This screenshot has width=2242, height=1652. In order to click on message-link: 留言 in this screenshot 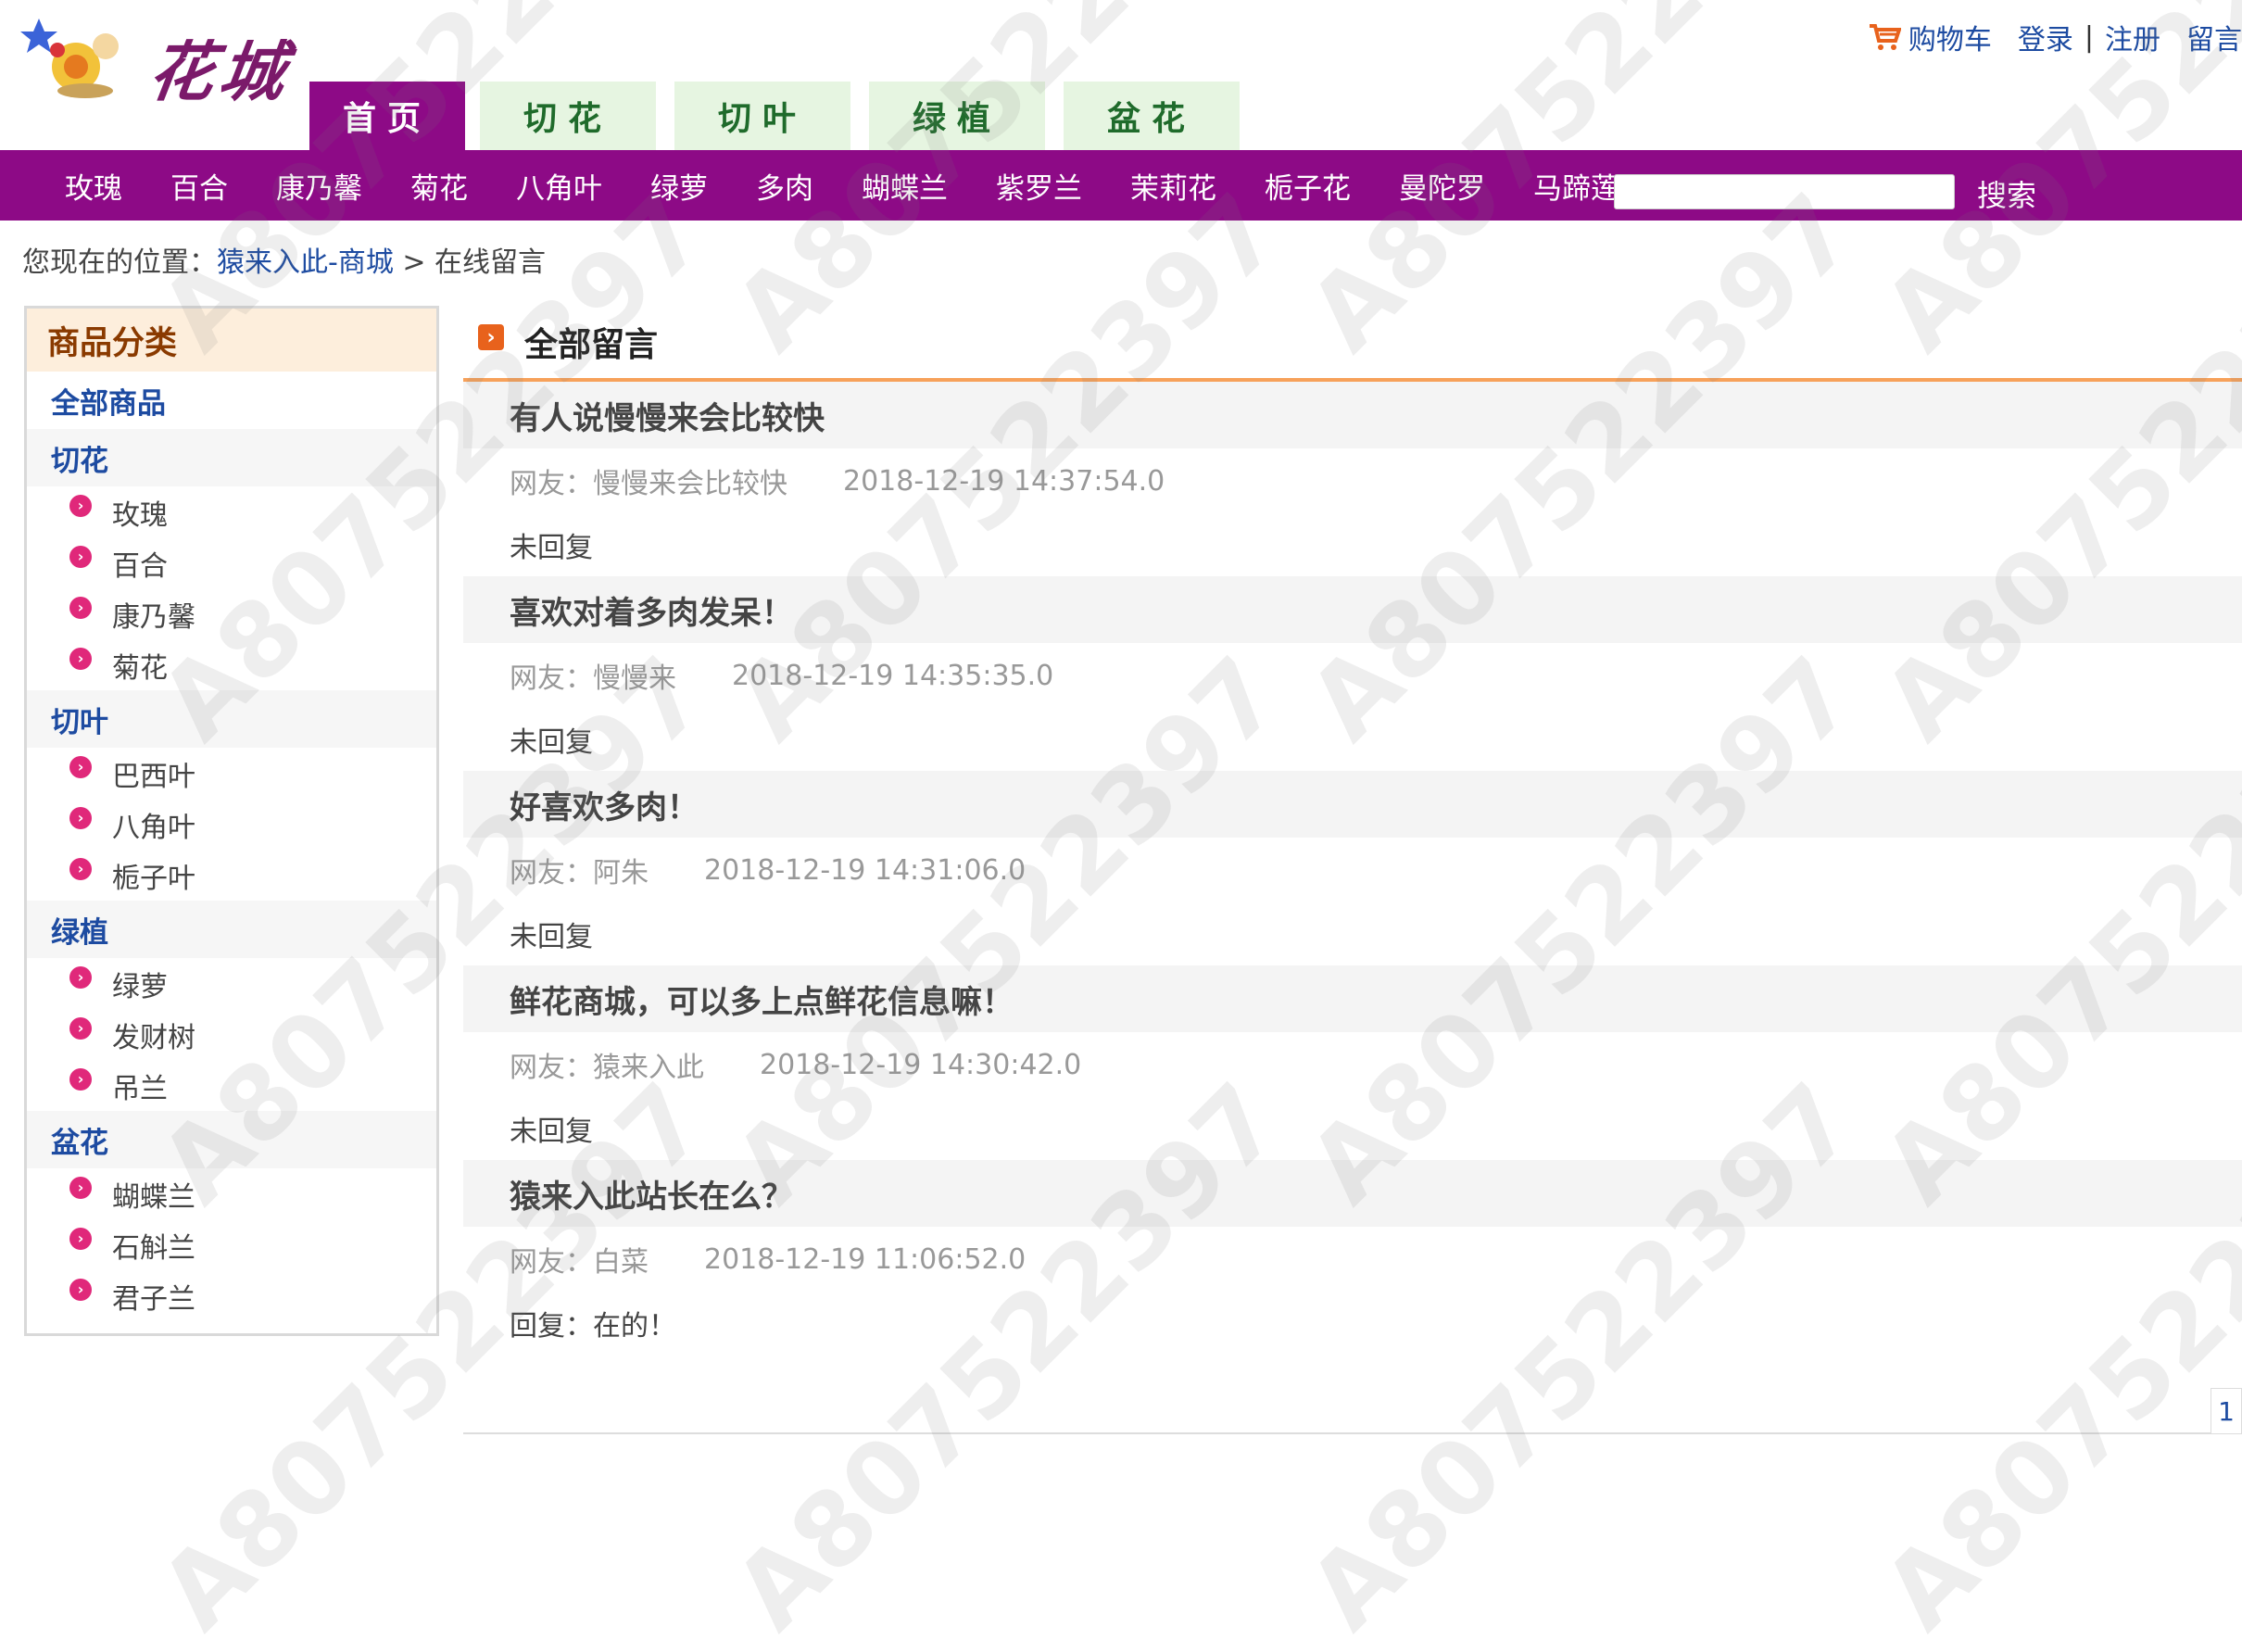, I will do `click(2214, 37)`.